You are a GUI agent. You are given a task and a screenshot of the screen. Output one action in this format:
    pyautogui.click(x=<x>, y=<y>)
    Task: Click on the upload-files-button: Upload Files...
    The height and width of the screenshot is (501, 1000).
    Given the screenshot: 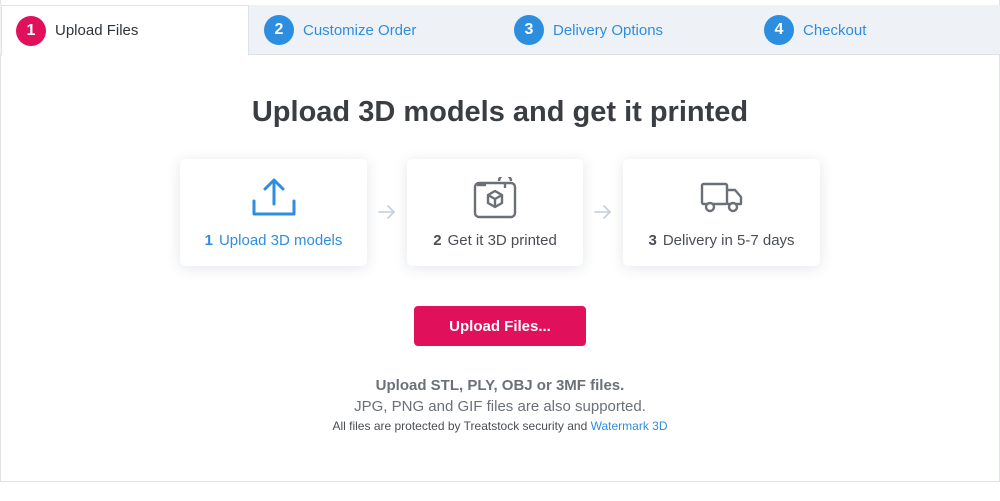 What is the action you would take?
    pyautogui.click(x=500, y=326)
    